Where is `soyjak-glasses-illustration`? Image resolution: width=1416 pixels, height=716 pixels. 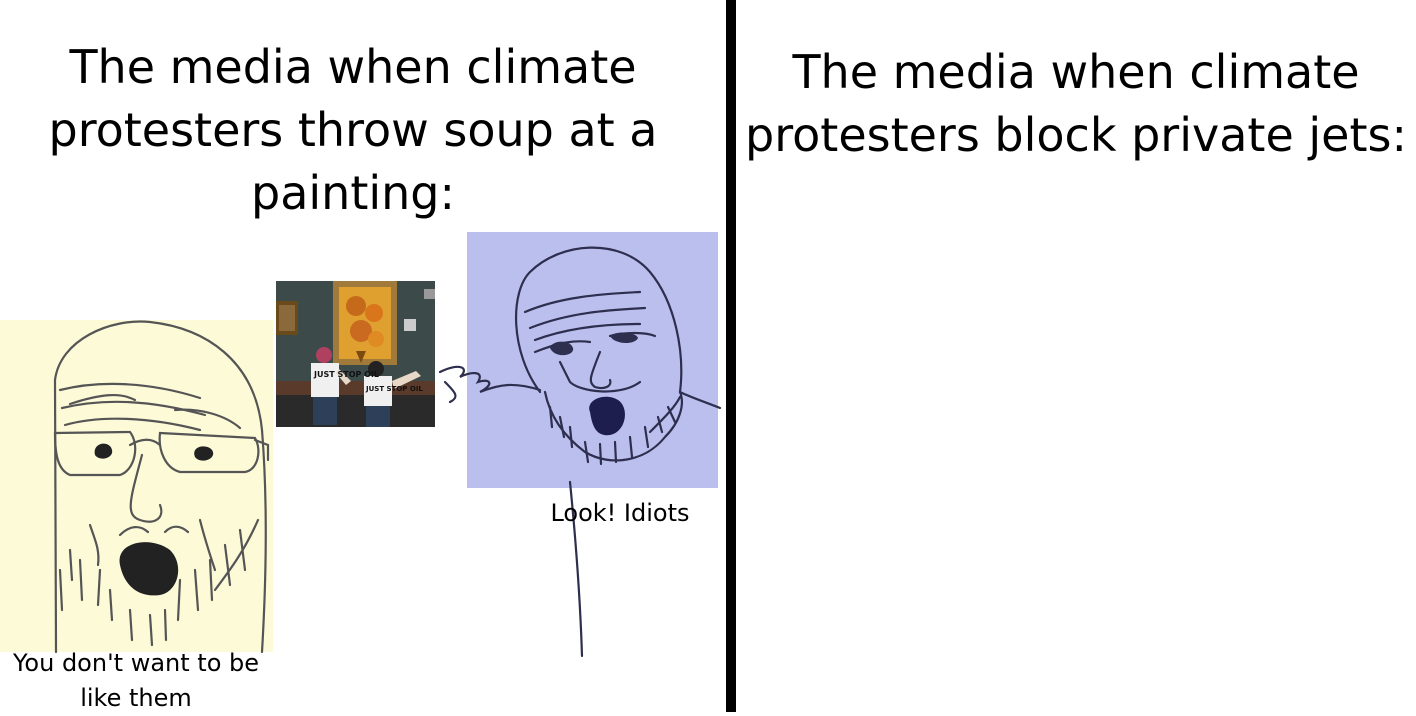
soyjak-glasses-illustration is located at coordinates (136, 487).